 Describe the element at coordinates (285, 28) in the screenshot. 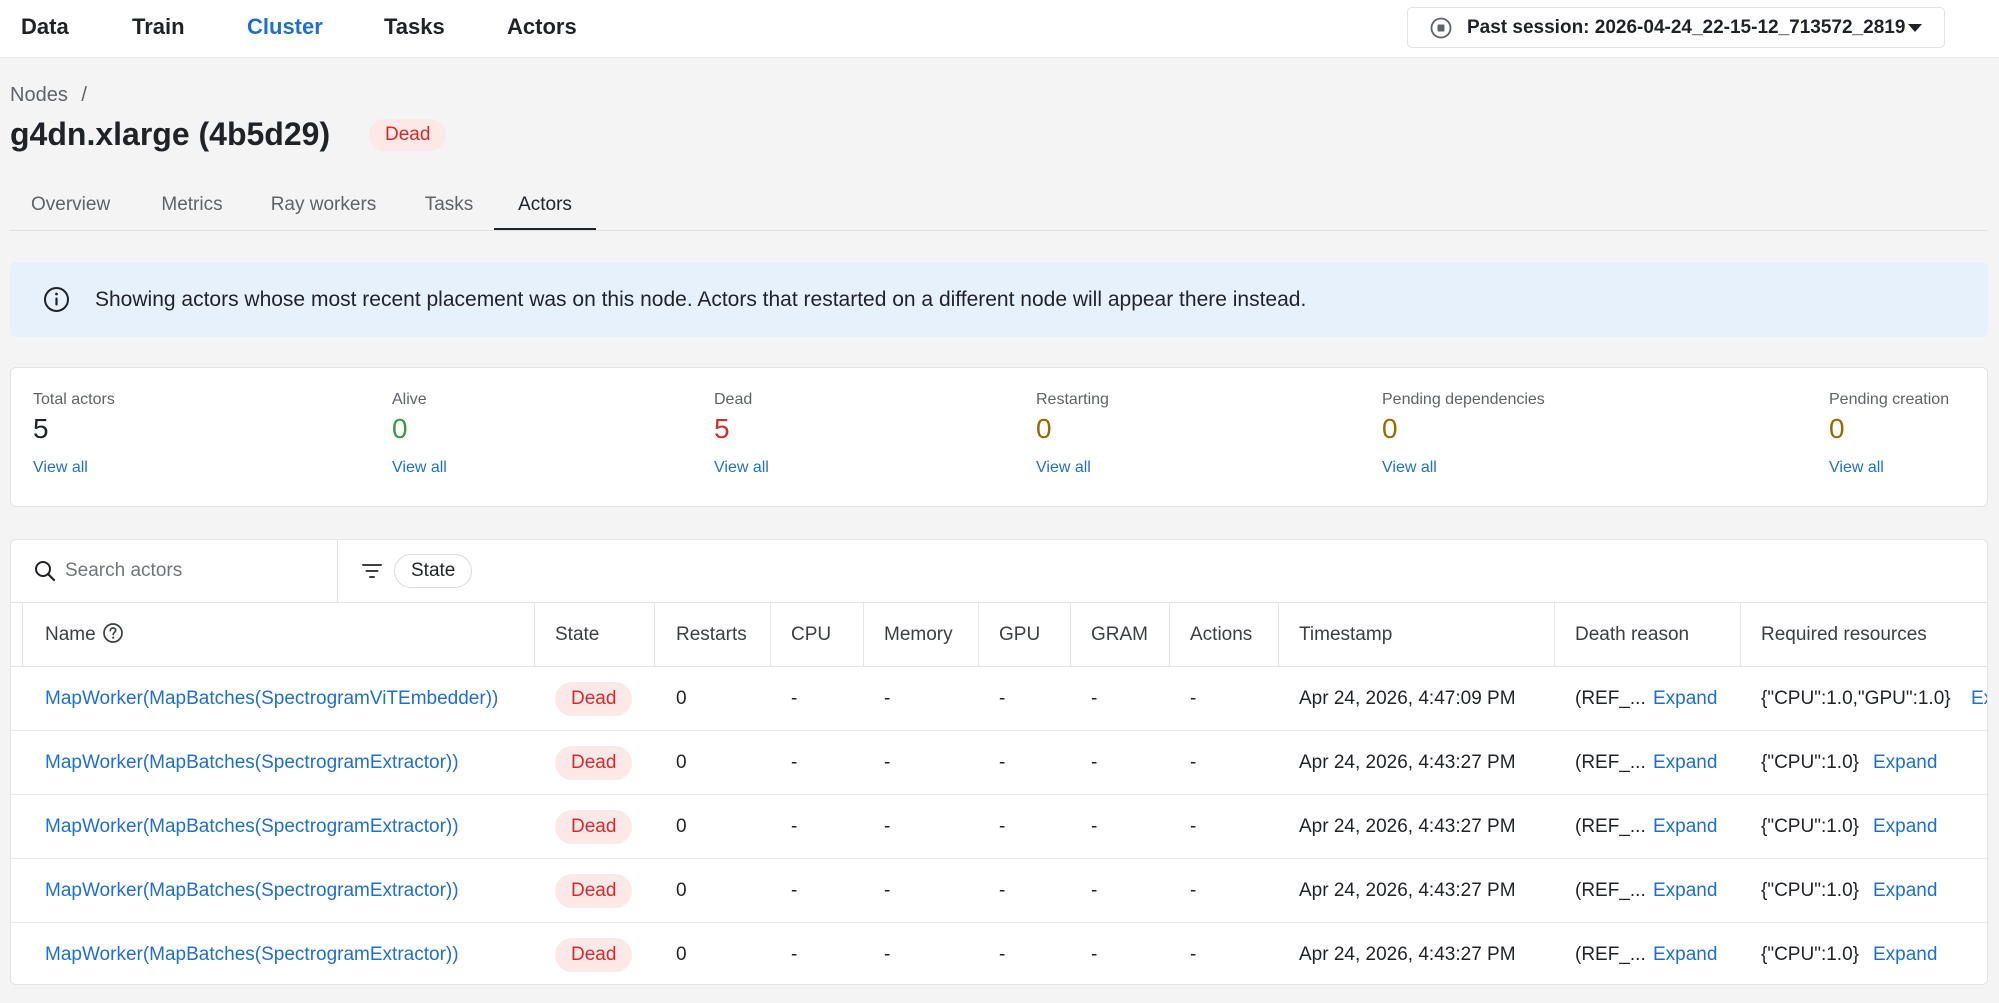

I see `nav-item-cluster: Cluster` at that location.